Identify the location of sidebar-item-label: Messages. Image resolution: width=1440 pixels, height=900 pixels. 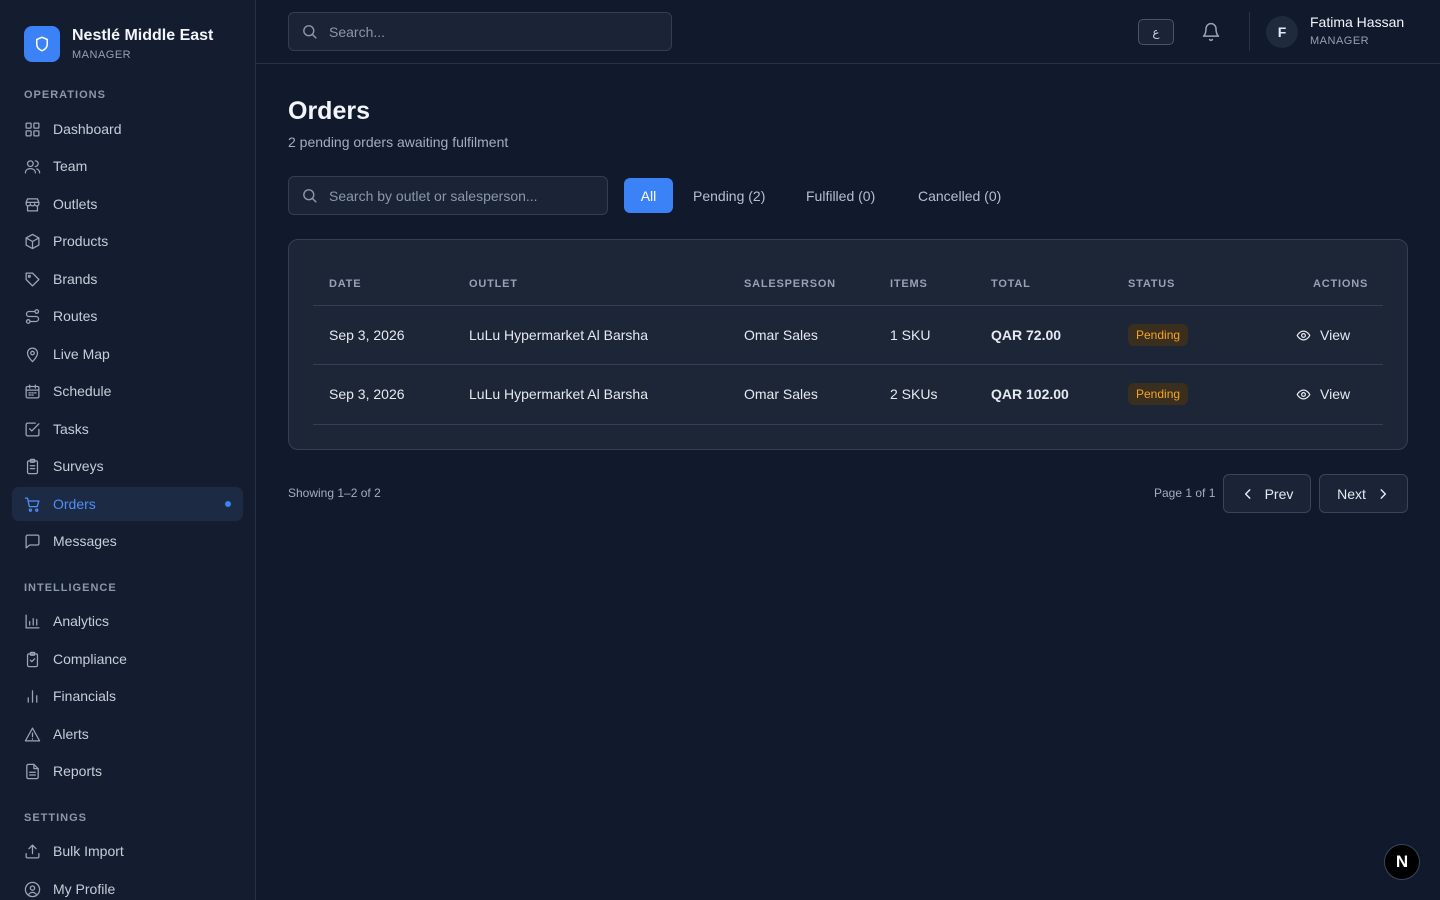
(85, 541).